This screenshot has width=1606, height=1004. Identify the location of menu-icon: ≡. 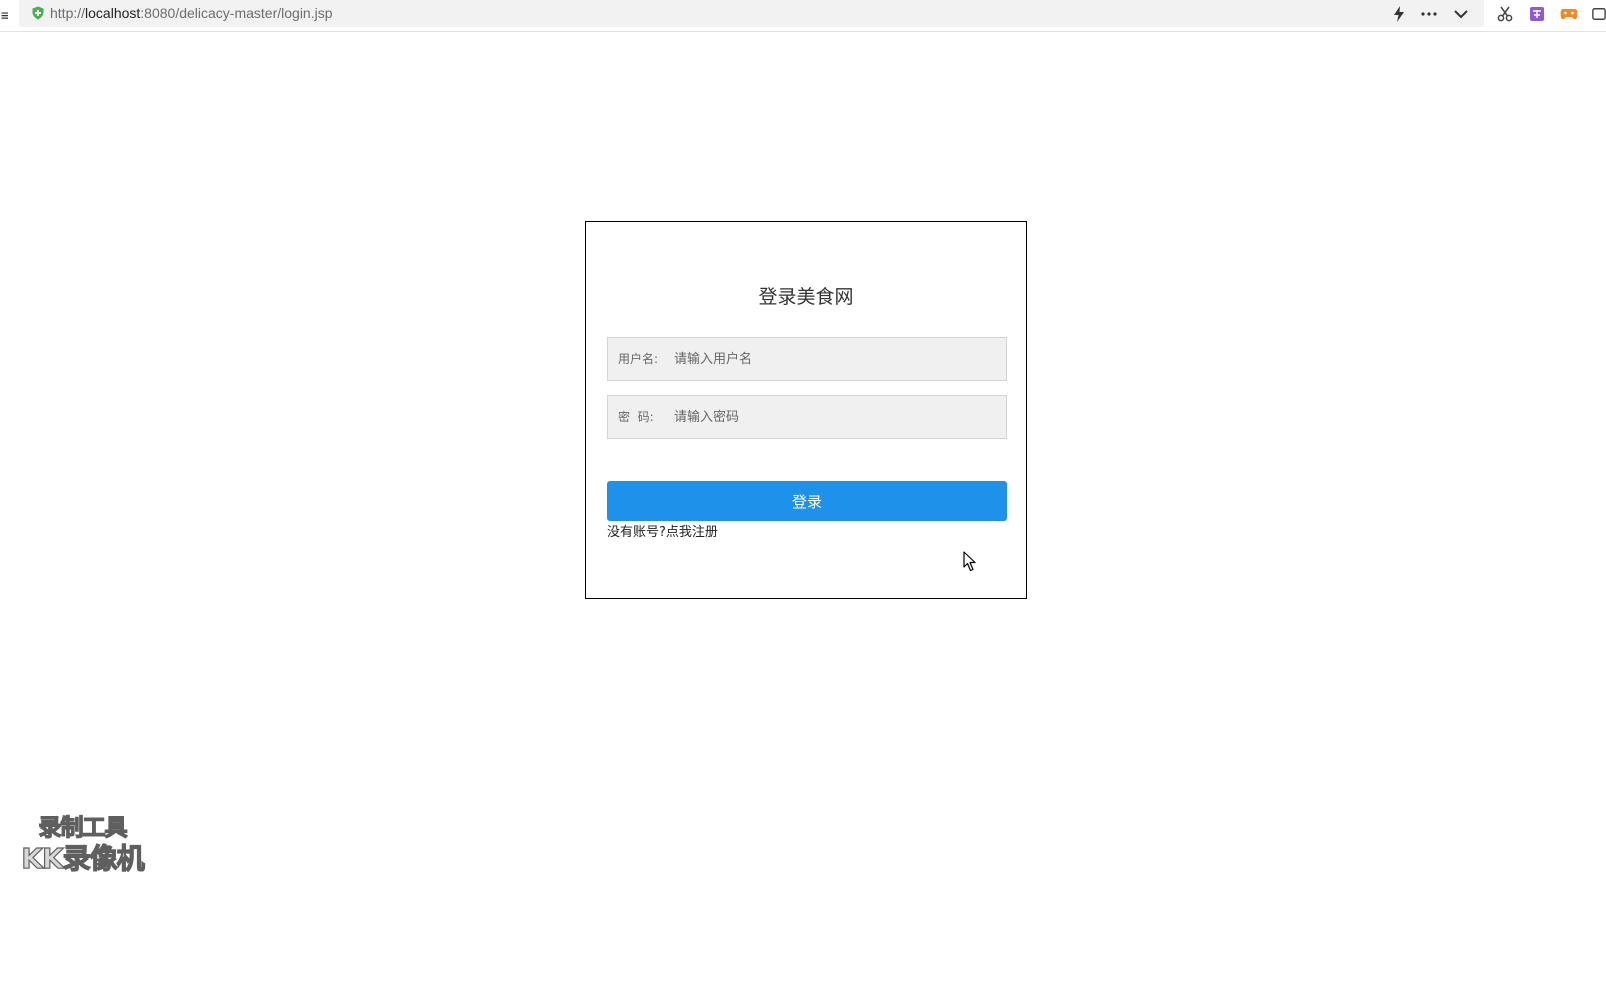
(4, 16).